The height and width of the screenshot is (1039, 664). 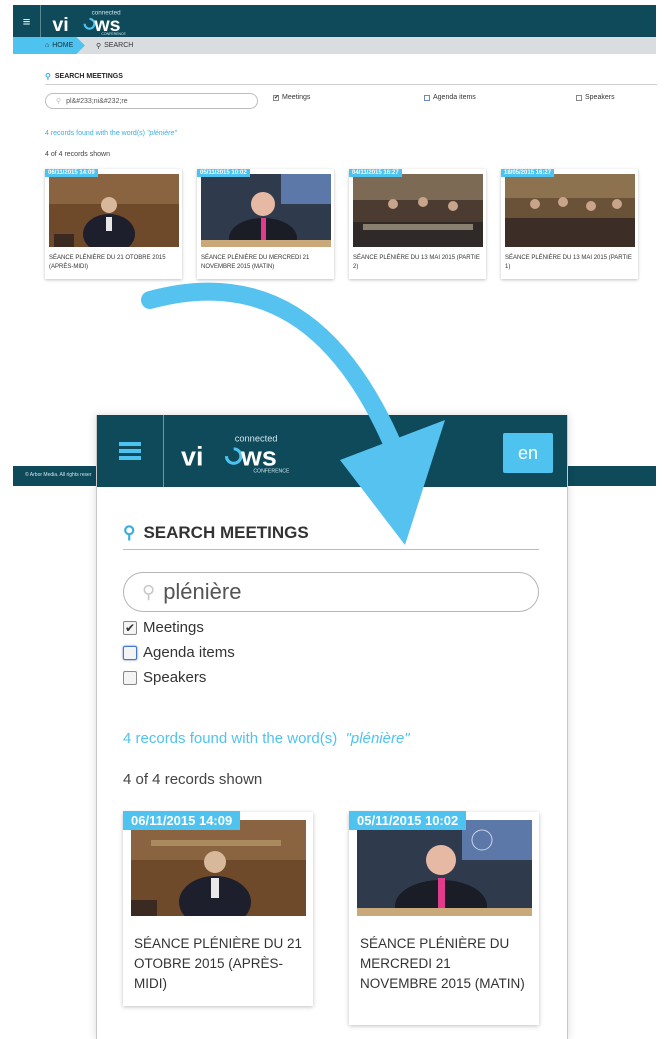 I want to click on copyright-text: © Arbor Media. All rights reser, so click(x=58, y=475).